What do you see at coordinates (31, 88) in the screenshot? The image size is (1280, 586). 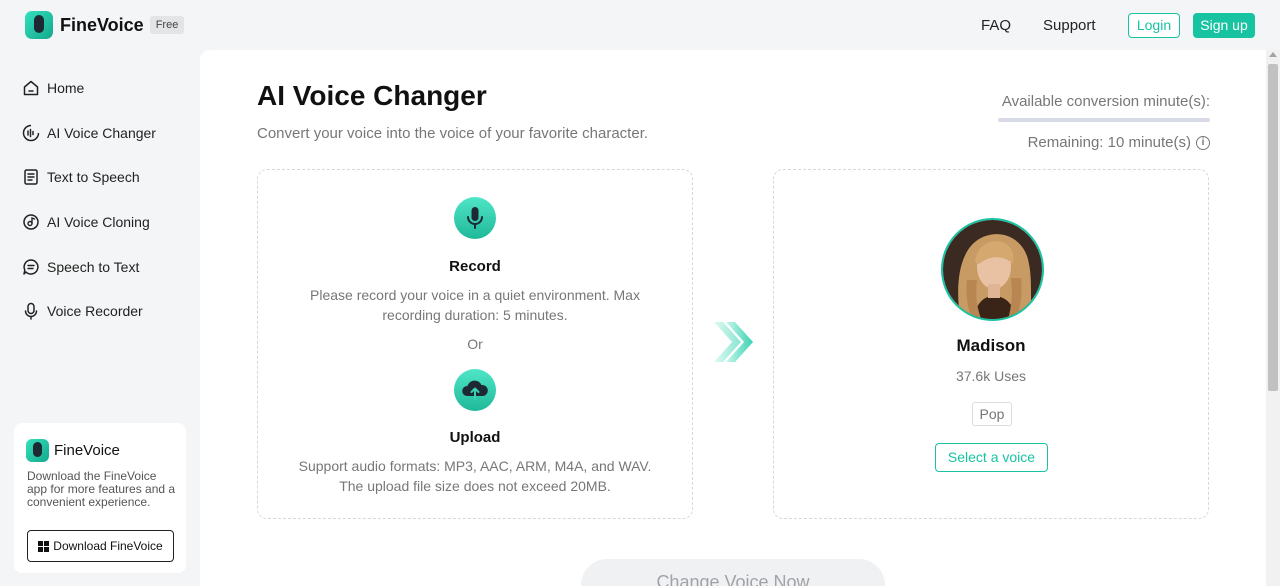 I see `home-icon` at bounding box center [31, 88].